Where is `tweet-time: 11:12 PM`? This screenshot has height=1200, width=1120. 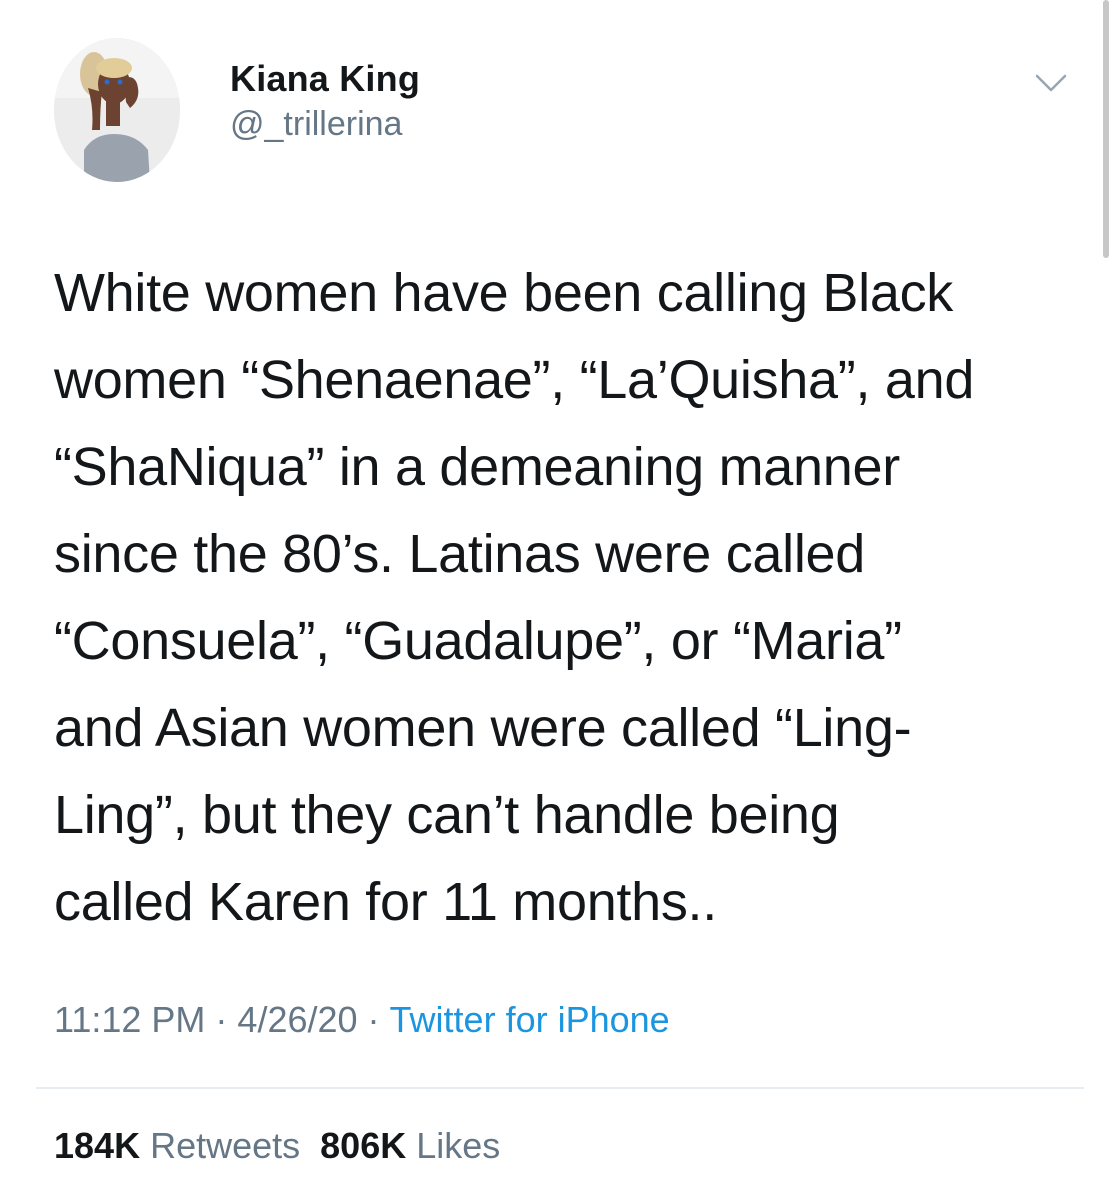 tweet-time: 11:12 PM is located at coordinates (129, 1019).